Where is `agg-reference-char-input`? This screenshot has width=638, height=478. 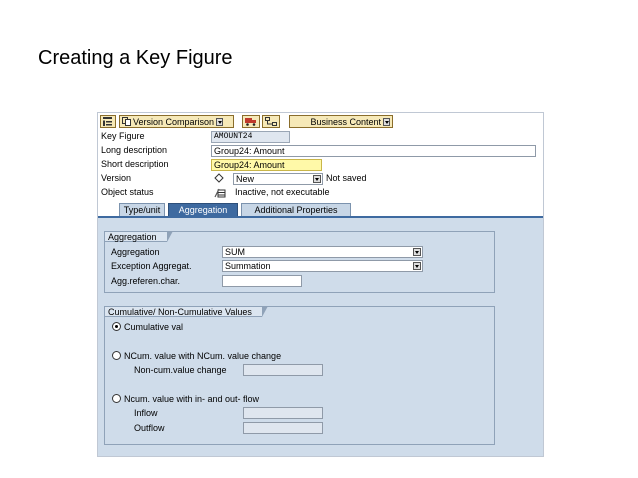
agg-reference-char-input is located at coordinates (262, 281).